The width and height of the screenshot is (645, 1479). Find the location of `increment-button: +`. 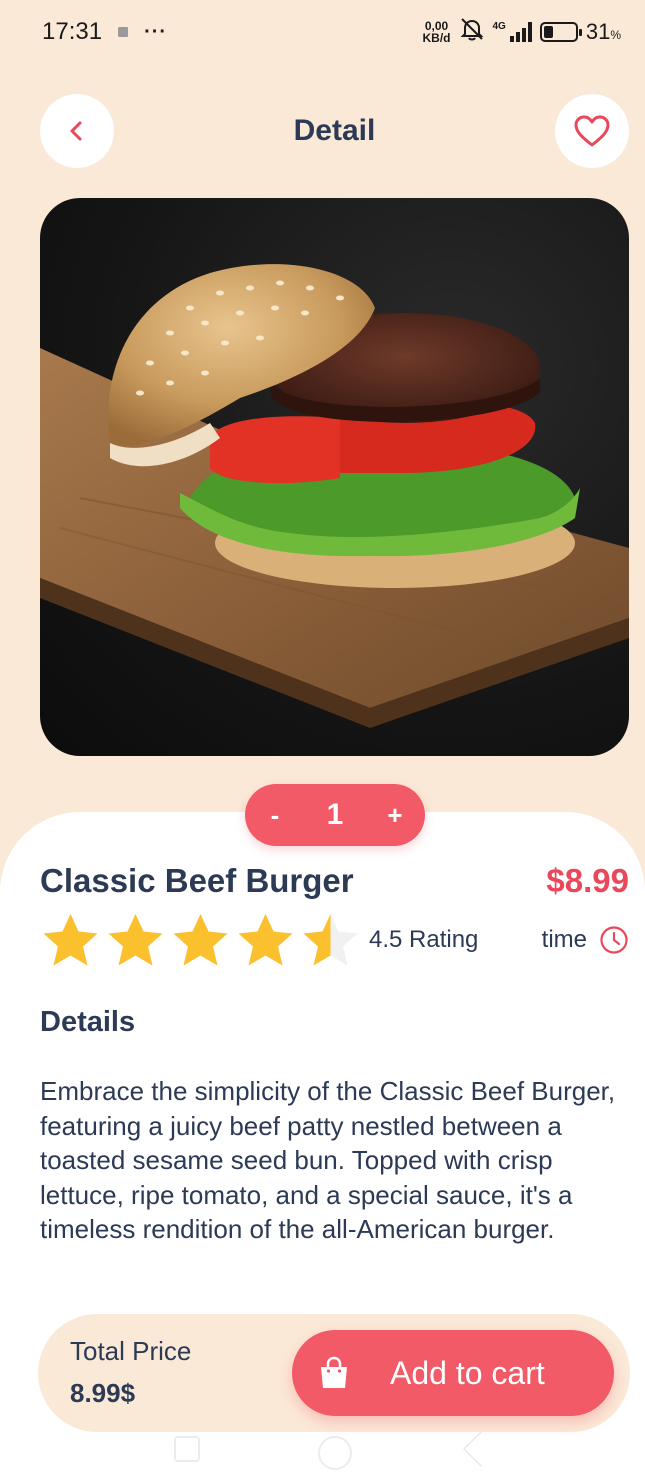

increment-button: + is located at coordinates (395, 815).